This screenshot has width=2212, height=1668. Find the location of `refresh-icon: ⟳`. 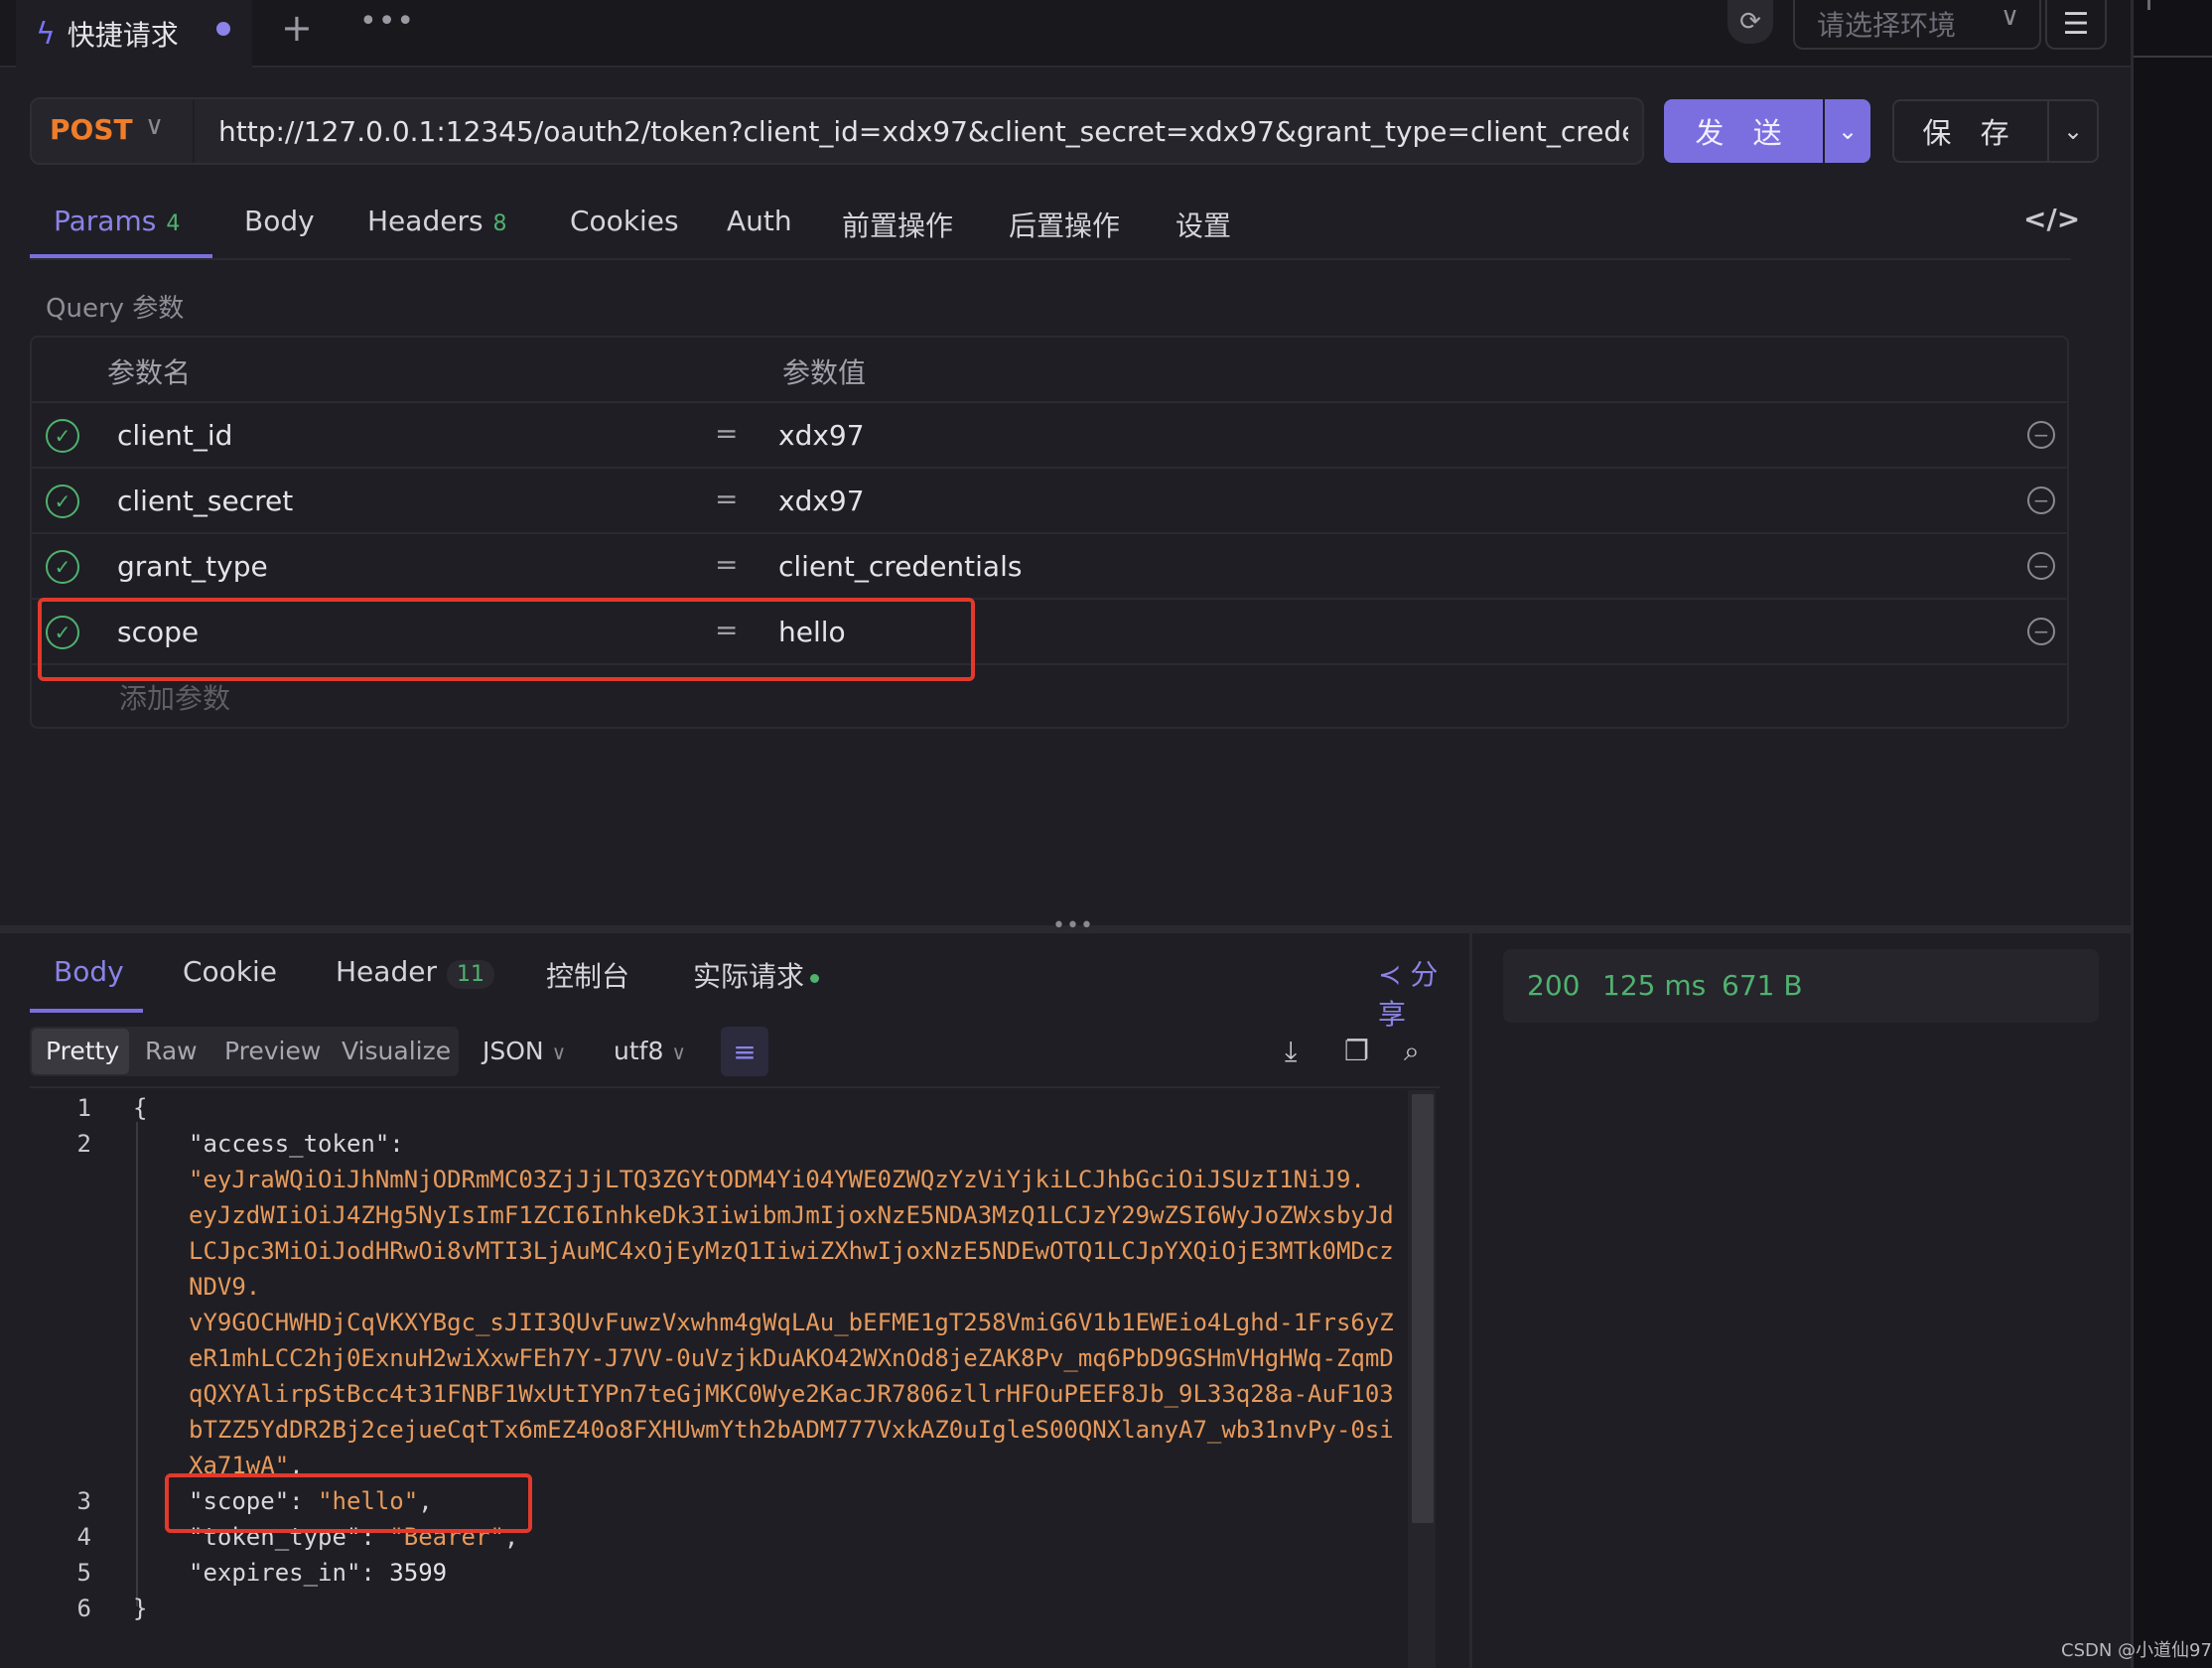

refresh-icon: ⟳ is located at coordinates (1750, 22).